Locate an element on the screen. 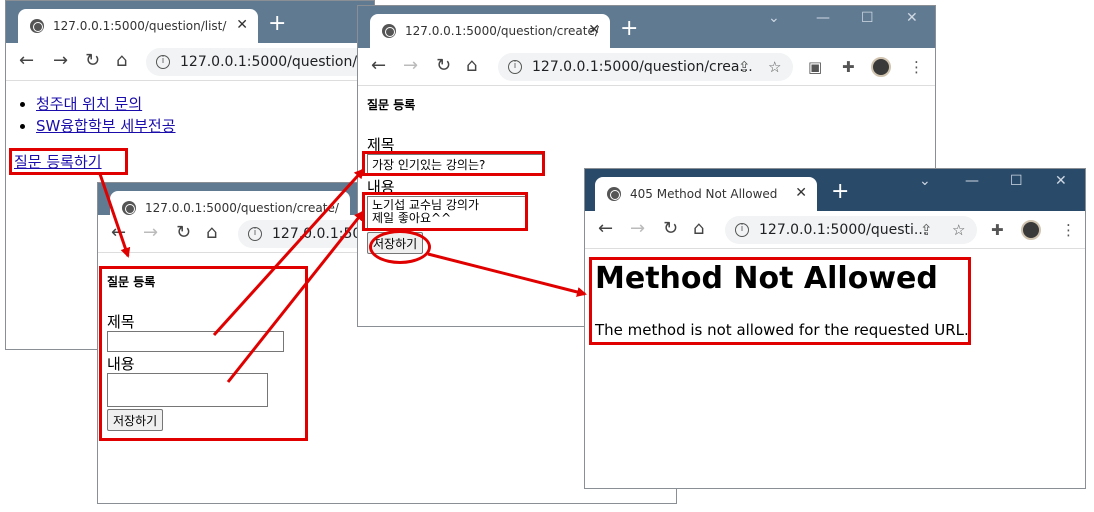  question-link: 청주대 위치 문의 is located at coordinates (89, 104).